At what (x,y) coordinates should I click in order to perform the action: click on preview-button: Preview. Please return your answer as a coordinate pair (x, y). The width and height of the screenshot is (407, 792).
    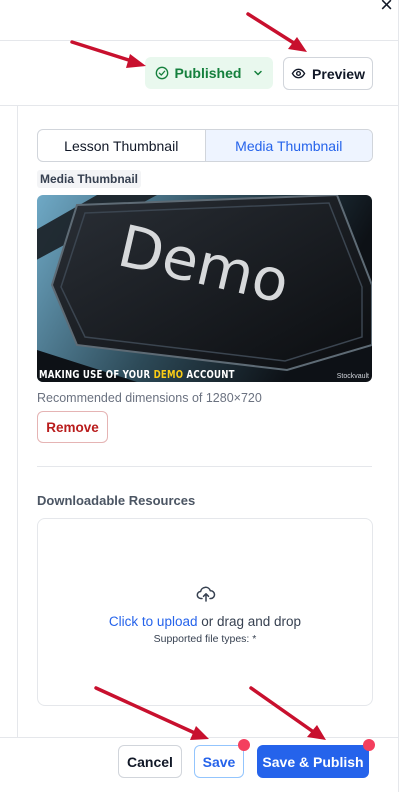
    Looking at the image, I should click on (328, 73).